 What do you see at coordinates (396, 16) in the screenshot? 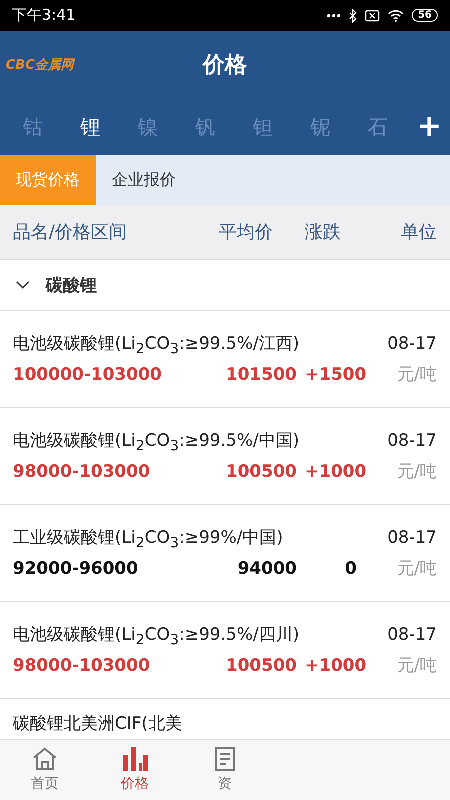
I see `wifi-icon` at bounding box center [396, 16].